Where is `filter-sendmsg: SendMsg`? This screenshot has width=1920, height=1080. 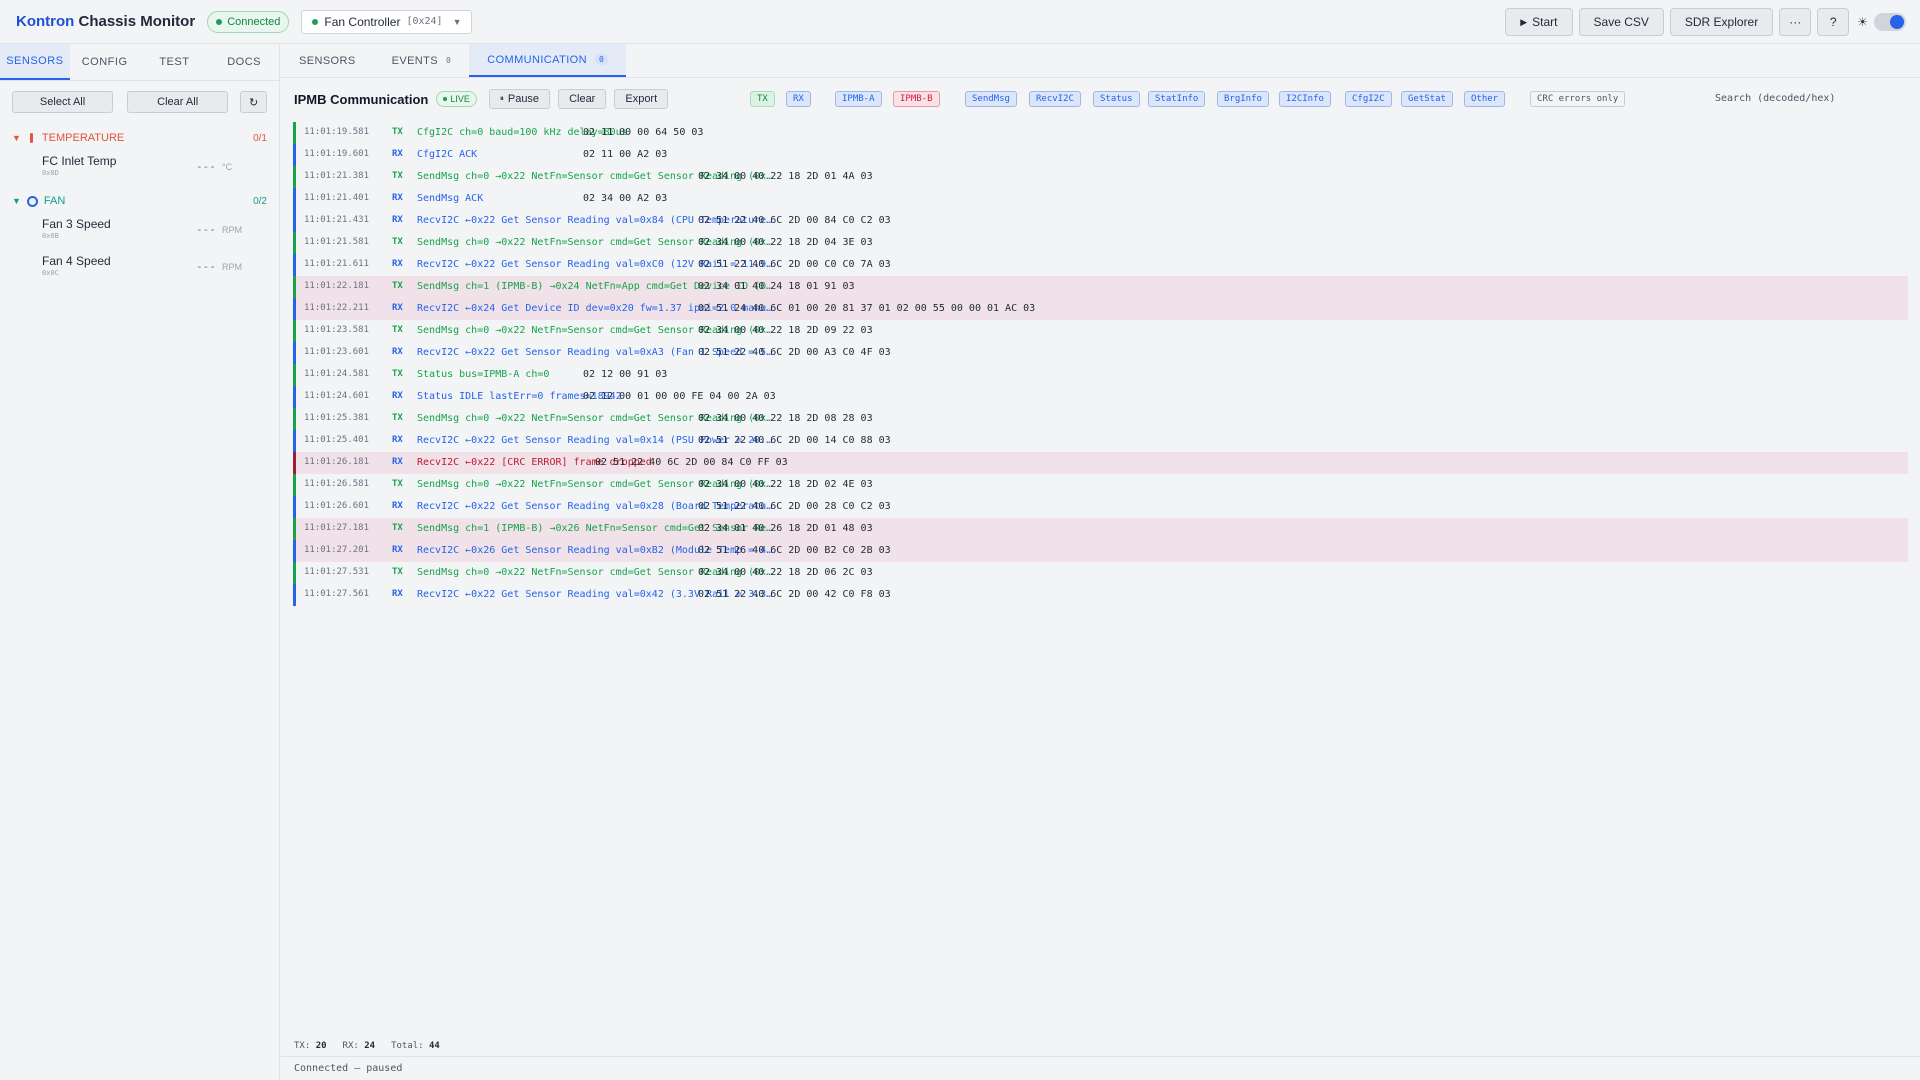 filter-sendmsg: SendMsg is located at coordinates (991, 99).